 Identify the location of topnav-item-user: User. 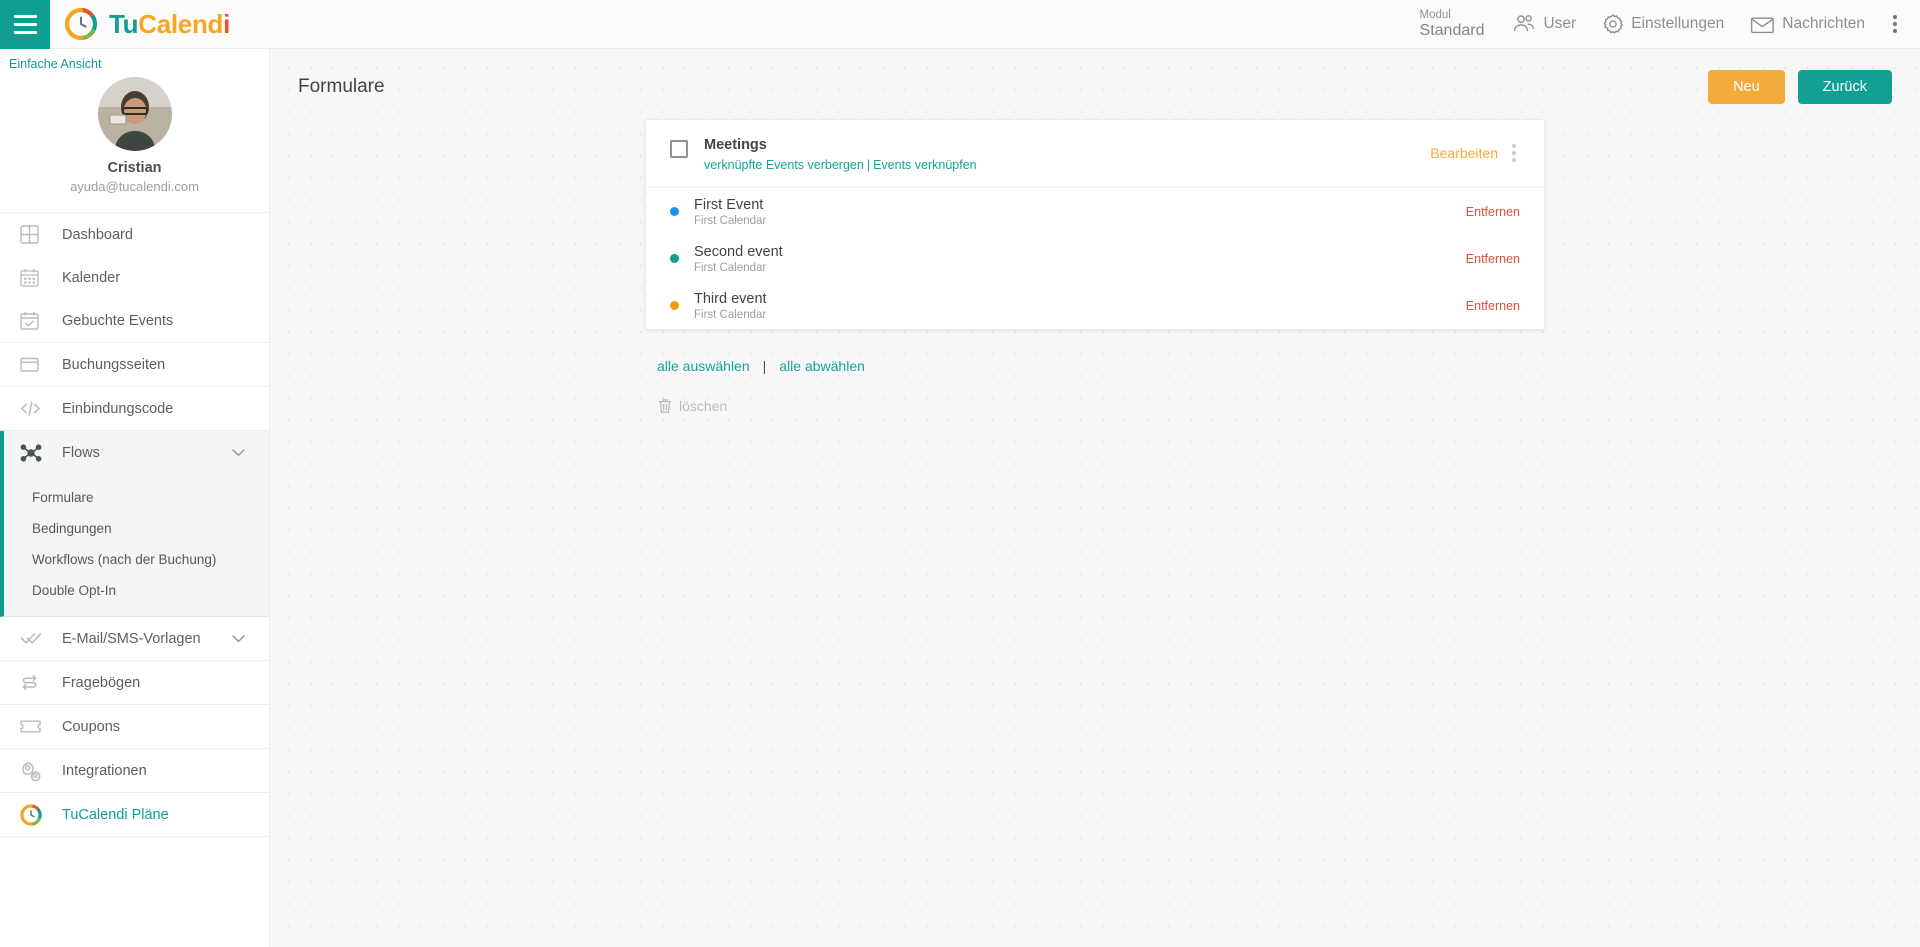
(1543, 24).